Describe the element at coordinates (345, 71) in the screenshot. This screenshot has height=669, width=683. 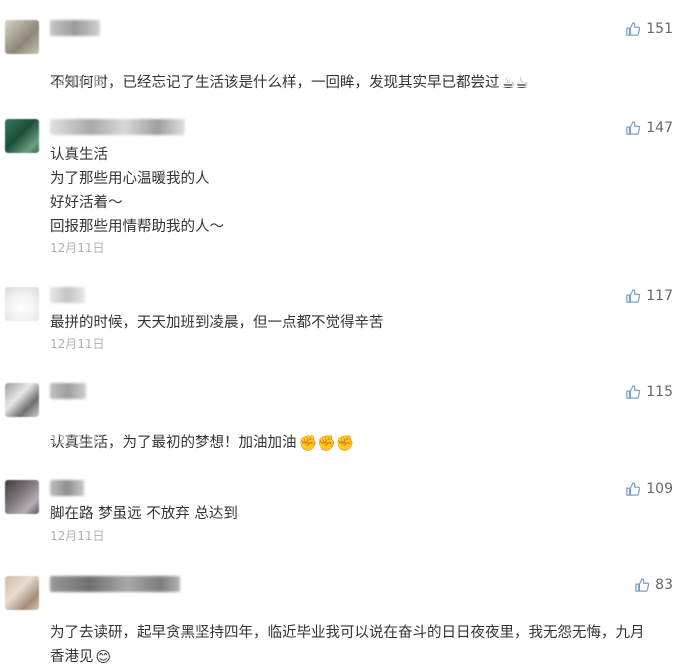
I see `comment-text: 不知何时，已经忘记了生活该是什么样，一回眸，发现其实早已都尝过 ☕☕` at that location.